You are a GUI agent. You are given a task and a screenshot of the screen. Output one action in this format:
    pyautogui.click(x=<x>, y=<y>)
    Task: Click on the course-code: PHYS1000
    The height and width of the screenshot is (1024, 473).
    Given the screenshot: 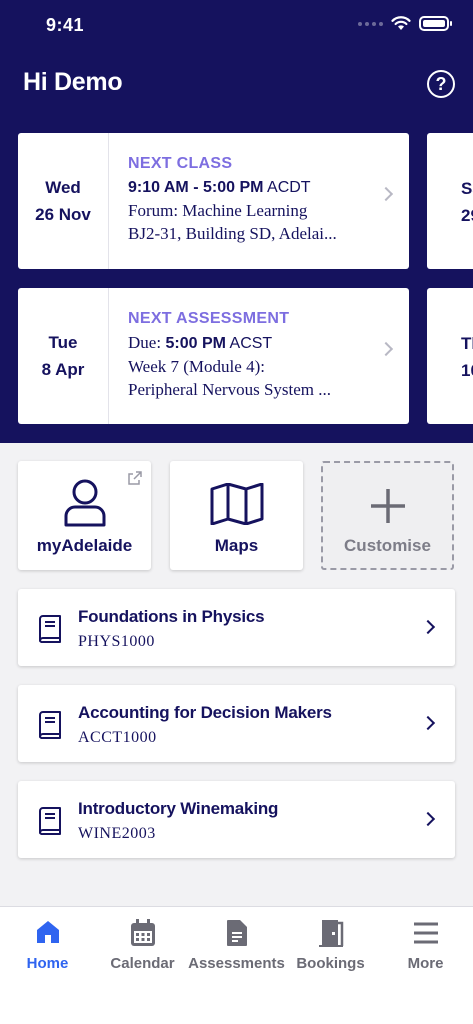 What is the action you would take?
    pyautogui.click(x=116, y=641)
    